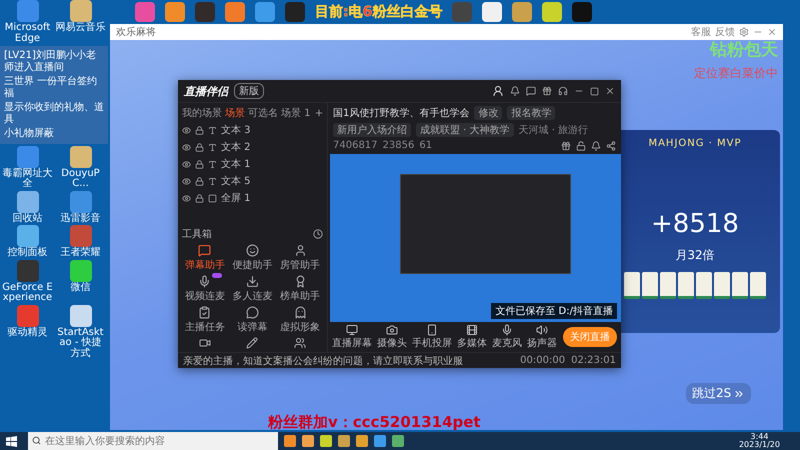 This screenshot has width=800, height=450. Describe the element at coordinates (202, 113) in the screenshot. I see `scene-tab: 我的场景` at that location.